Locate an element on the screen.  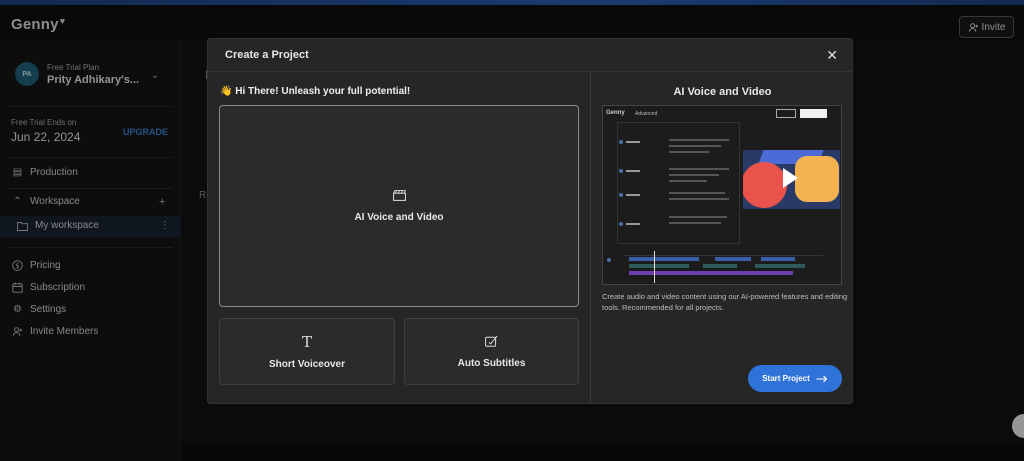
card-label: AI Voice and Video is located at coordinates (399, 217).